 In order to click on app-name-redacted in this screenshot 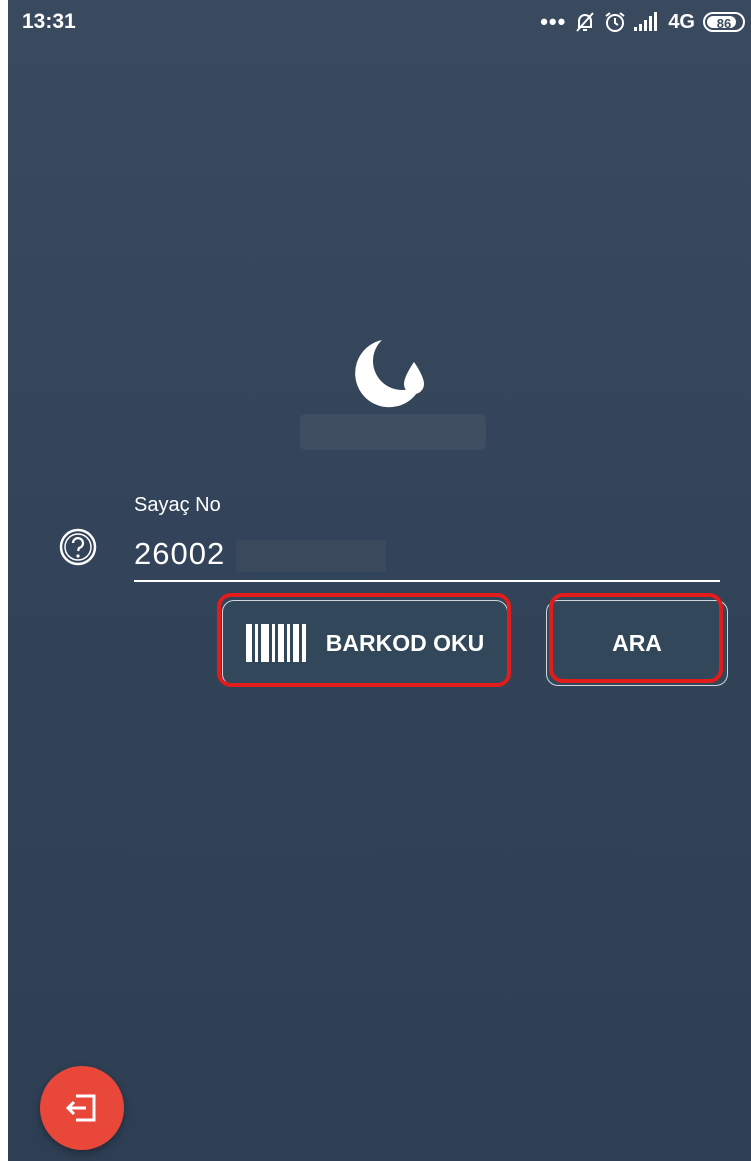, I will do `click(393, 432)`.